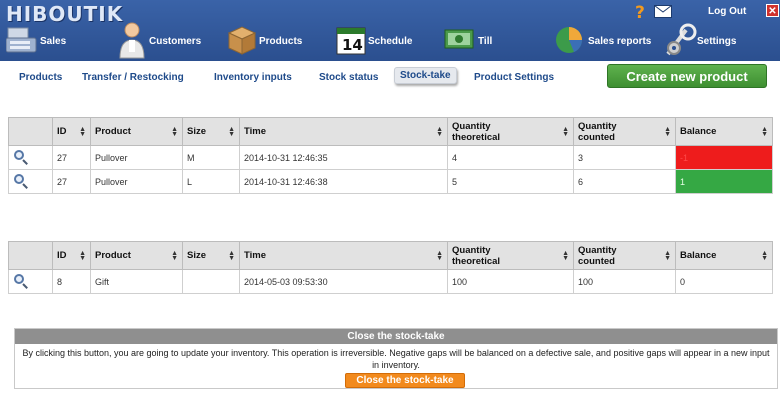  I want to click on subnav-stock-status: Stock status, so click(348, 77).